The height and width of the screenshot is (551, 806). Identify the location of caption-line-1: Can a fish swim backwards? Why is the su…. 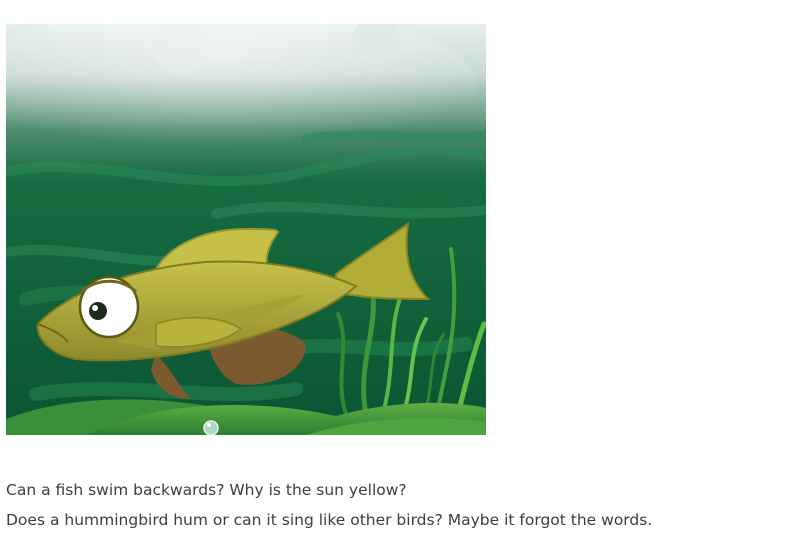
(206, 490).